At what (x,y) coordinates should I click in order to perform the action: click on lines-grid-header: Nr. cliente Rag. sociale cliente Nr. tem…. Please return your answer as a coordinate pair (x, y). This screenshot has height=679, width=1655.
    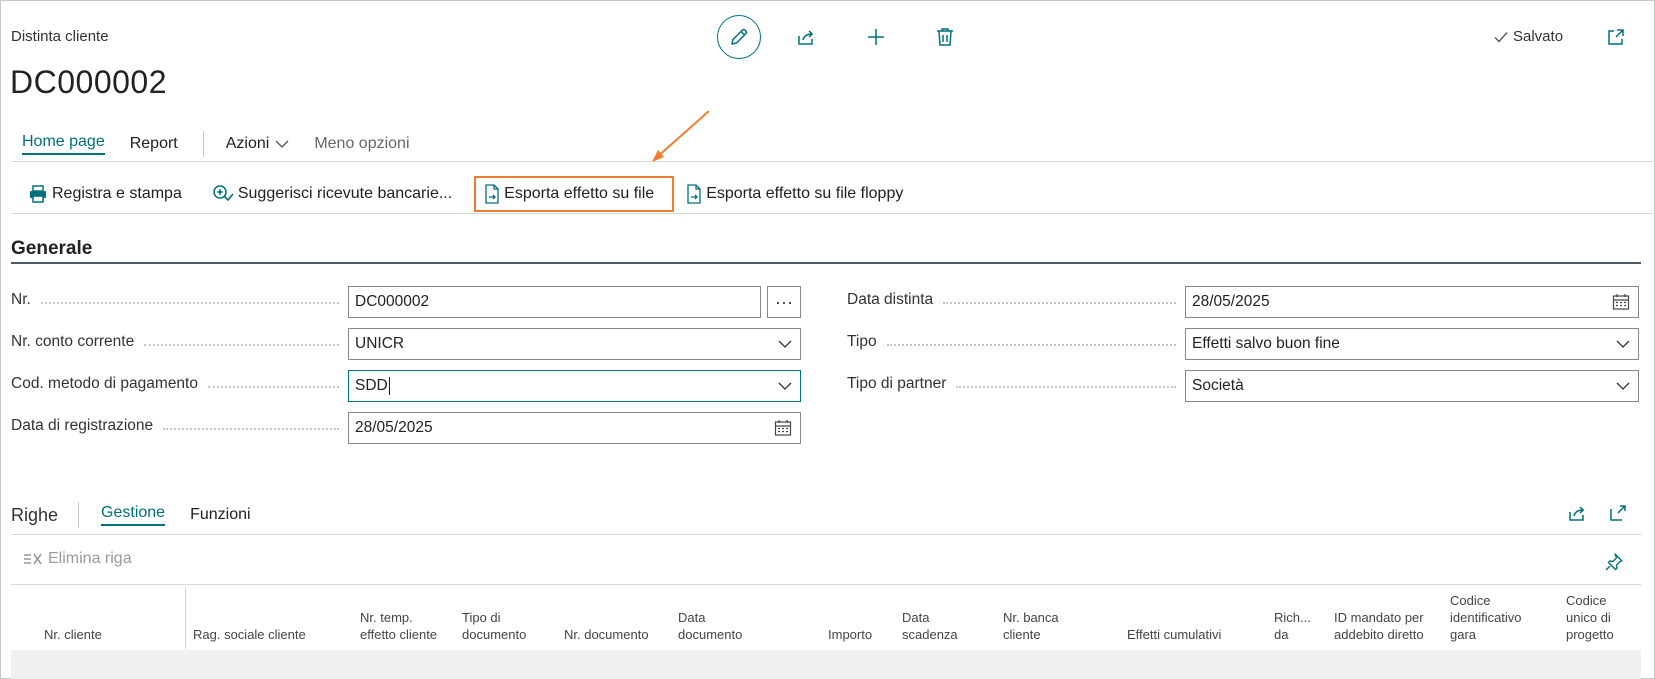
    Looking at the image, I should click on (826, 618).